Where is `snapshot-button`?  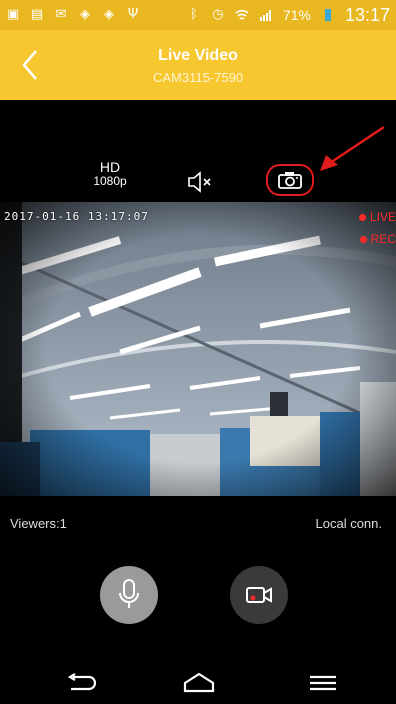
snapshot-button is located at coordinates (290, 180).